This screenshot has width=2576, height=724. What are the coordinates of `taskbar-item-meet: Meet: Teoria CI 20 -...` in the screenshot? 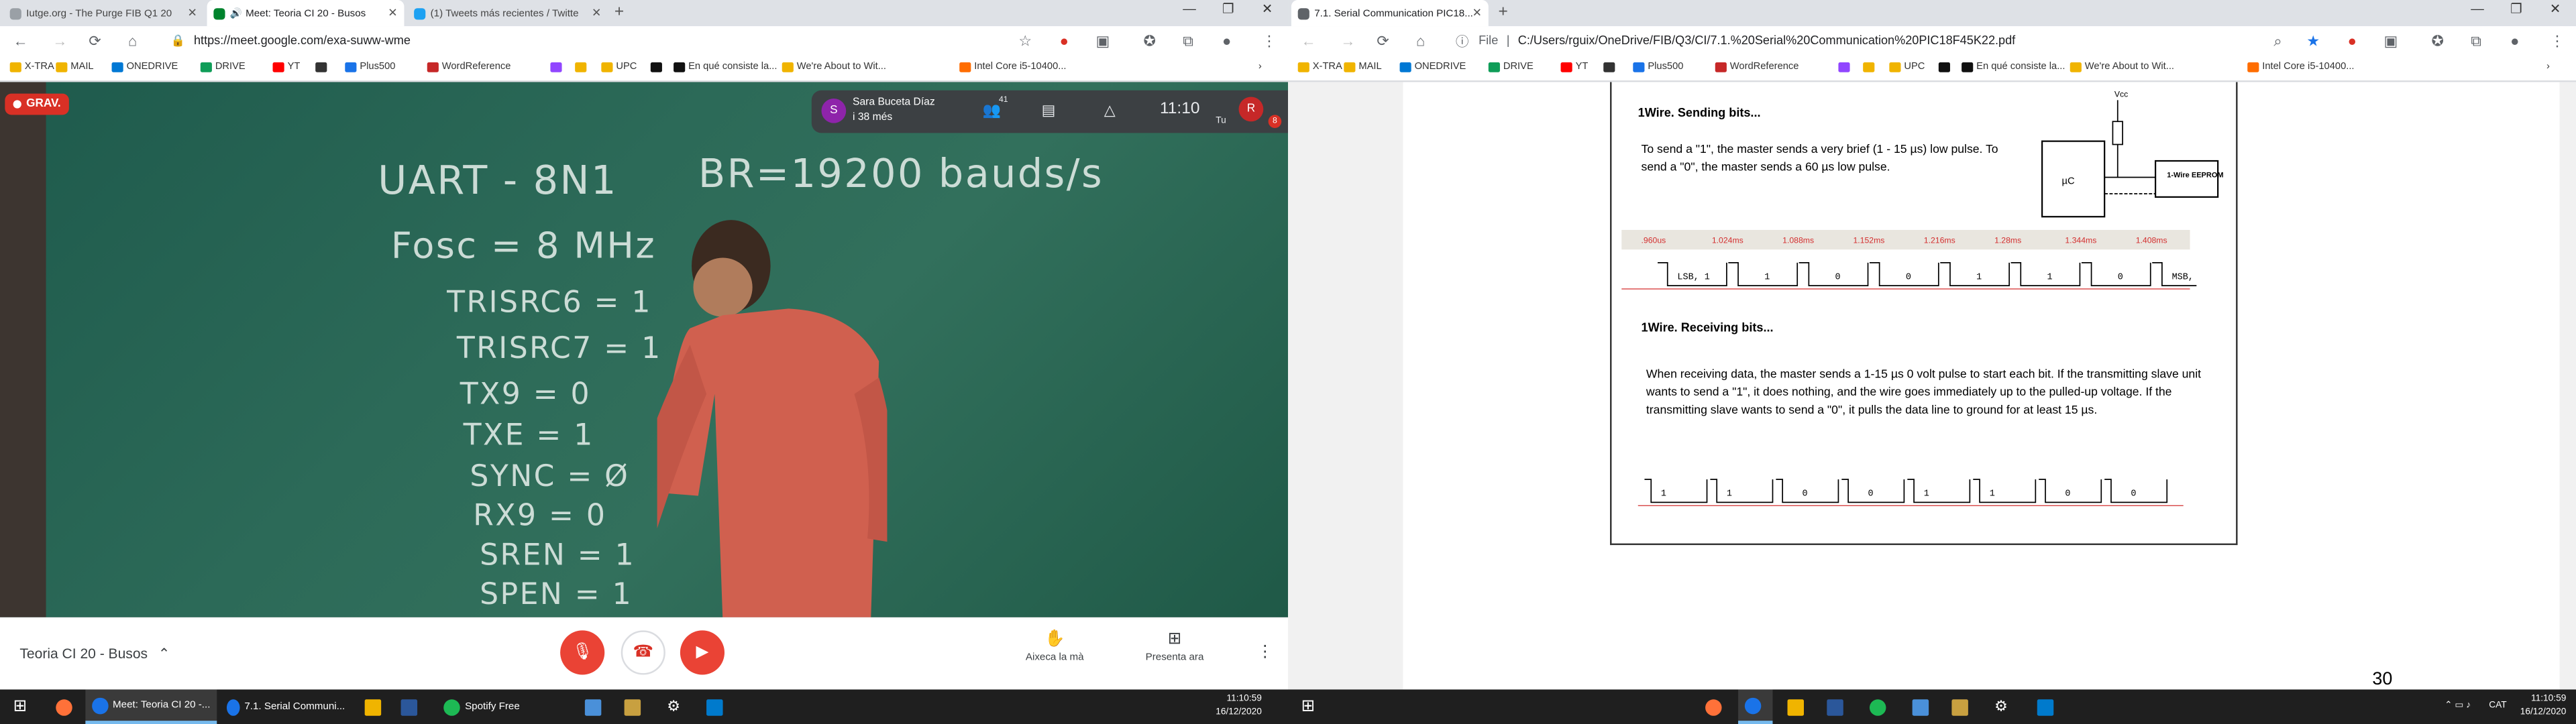 It's located at (151, 707).